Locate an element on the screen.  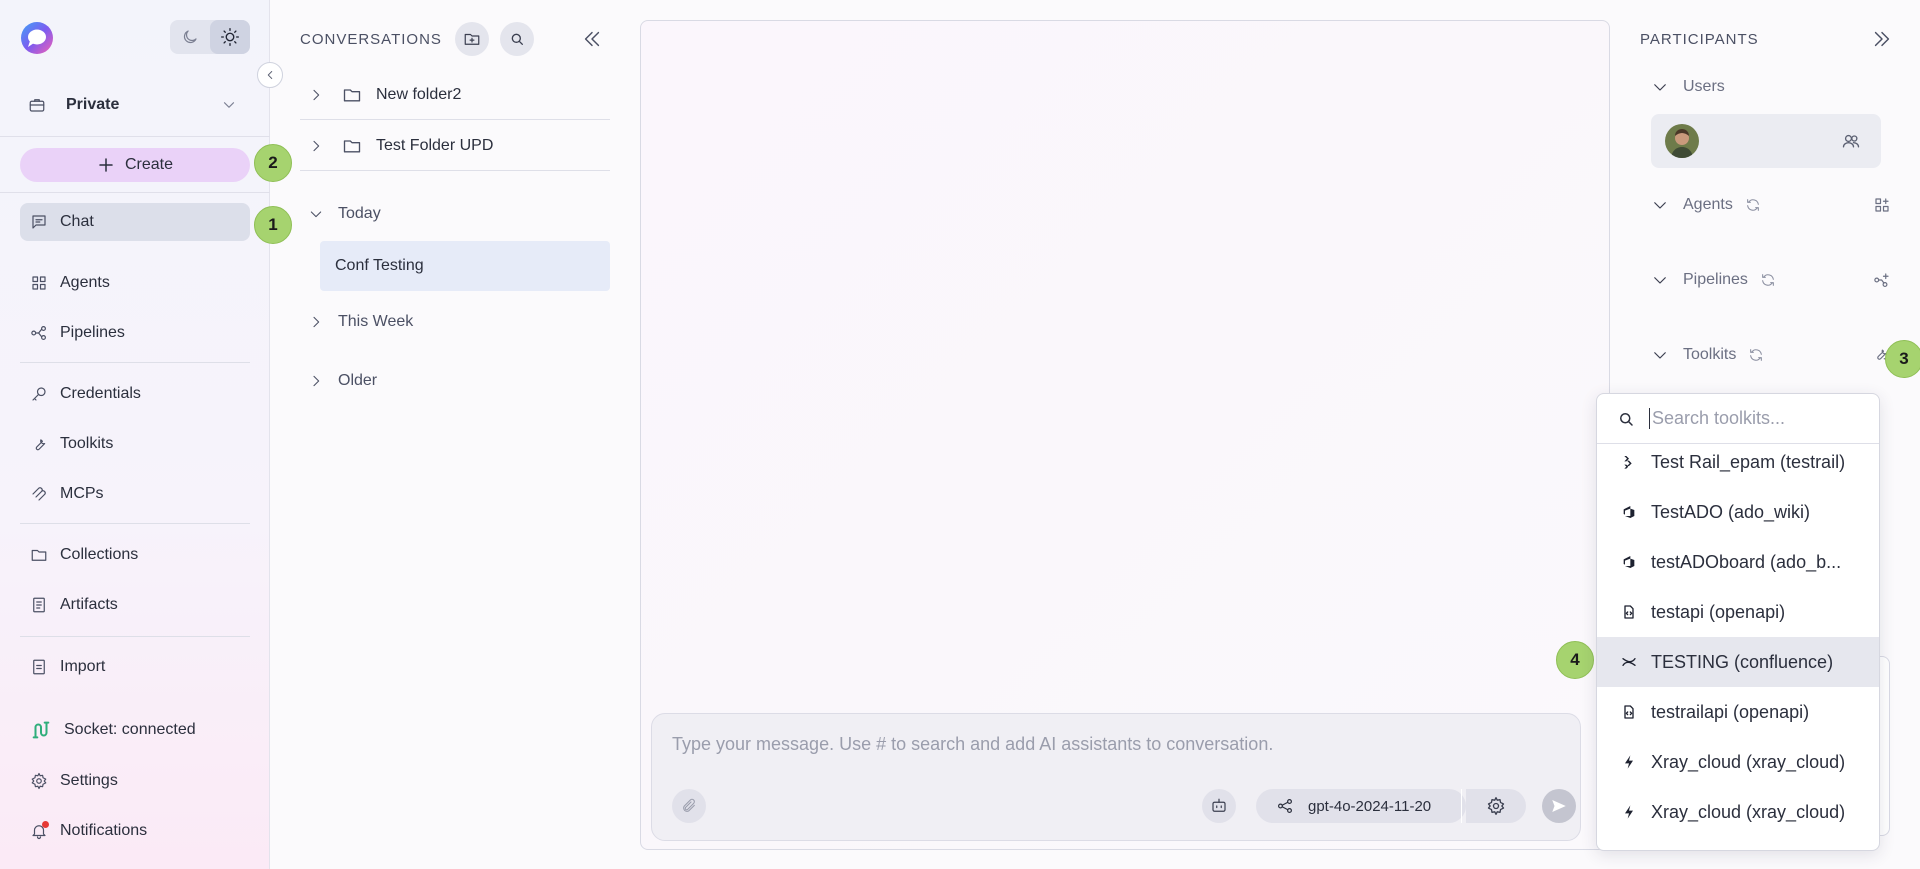
search-conversations-button is located at coordinates (517, 39).